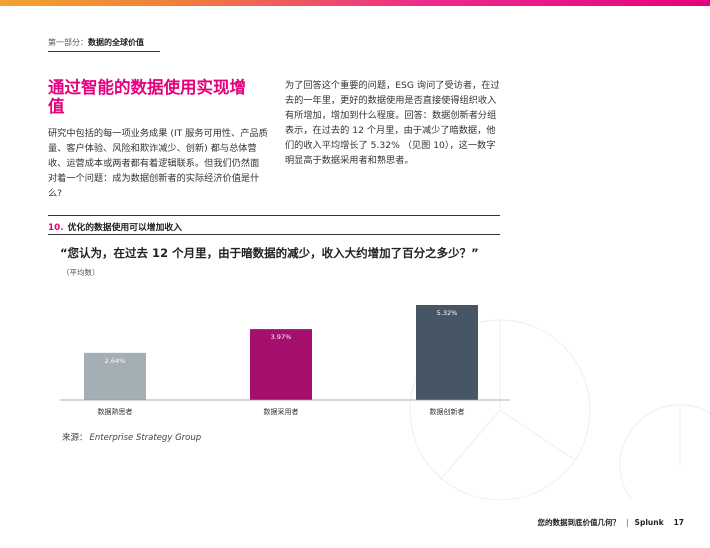 This screenshot has width=710, height=548. I want to click on breadcrumb: 第一部分：数据的全球价值, so click(96, 42).